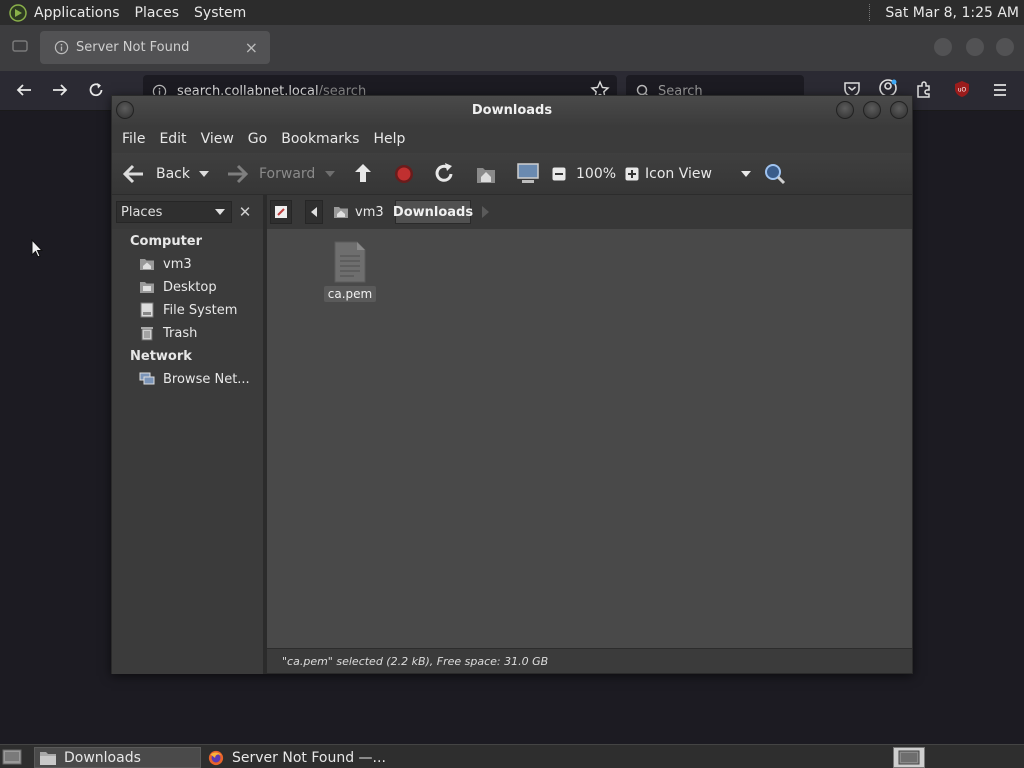 This screenshot has height=768, width=1024. Describe the element at coordinates (133, 47) in the screenshot. I see `browser-tab-title: Server Not Found` at that location.